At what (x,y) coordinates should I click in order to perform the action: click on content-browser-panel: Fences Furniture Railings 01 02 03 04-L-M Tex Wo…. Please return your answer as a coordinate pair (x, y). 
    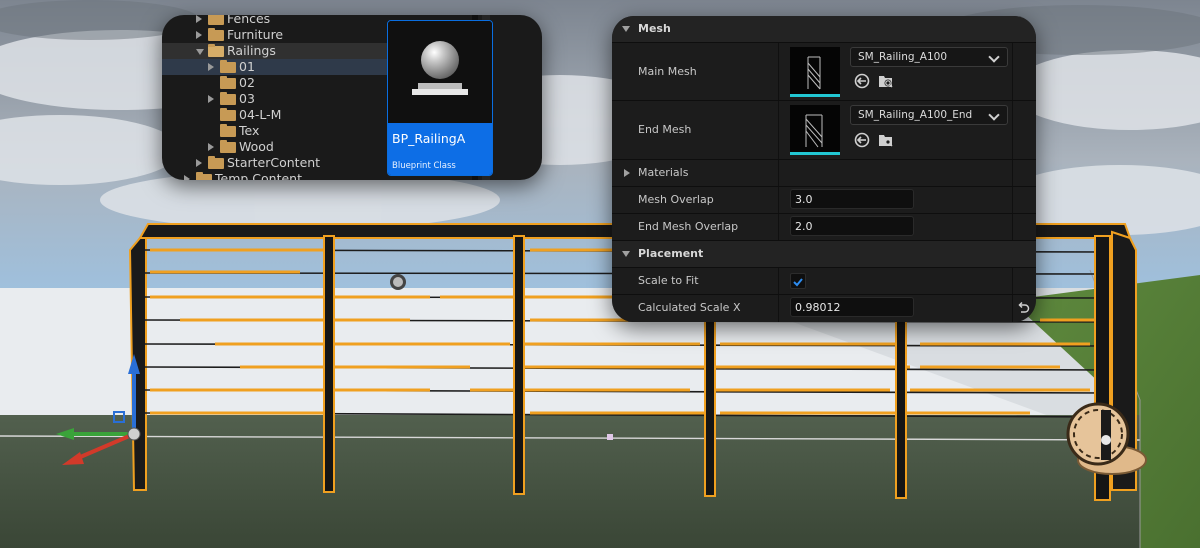
    Looking at the image, I should click on (352, 97).